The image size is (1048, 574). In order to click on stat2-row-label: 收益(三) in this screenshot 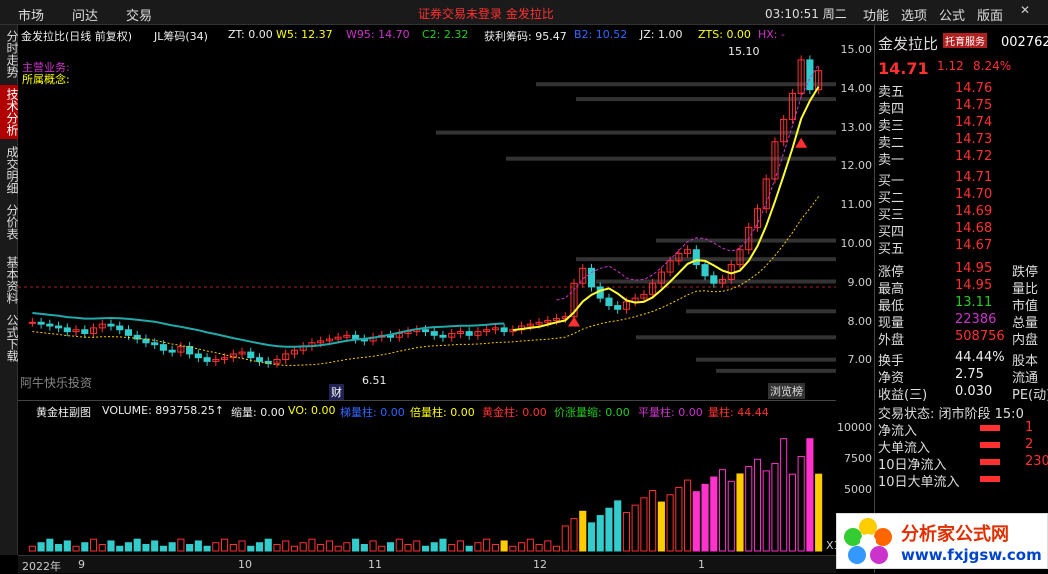, I will do `click(903, 395)`.